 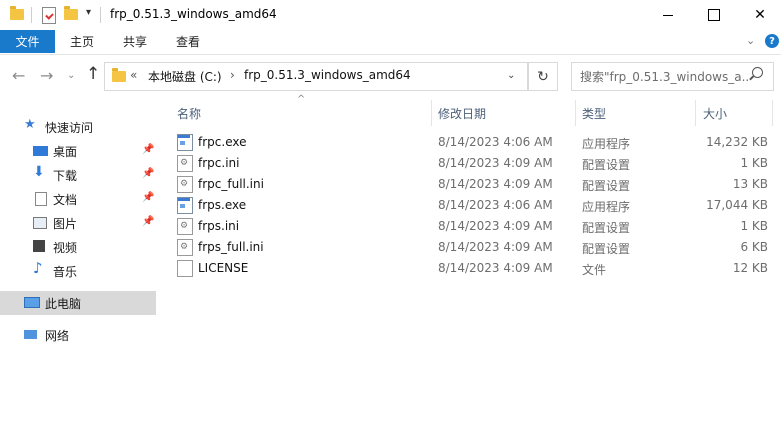 I want to click on sidebar-item-label: 下载, so click(x=65, y=176).